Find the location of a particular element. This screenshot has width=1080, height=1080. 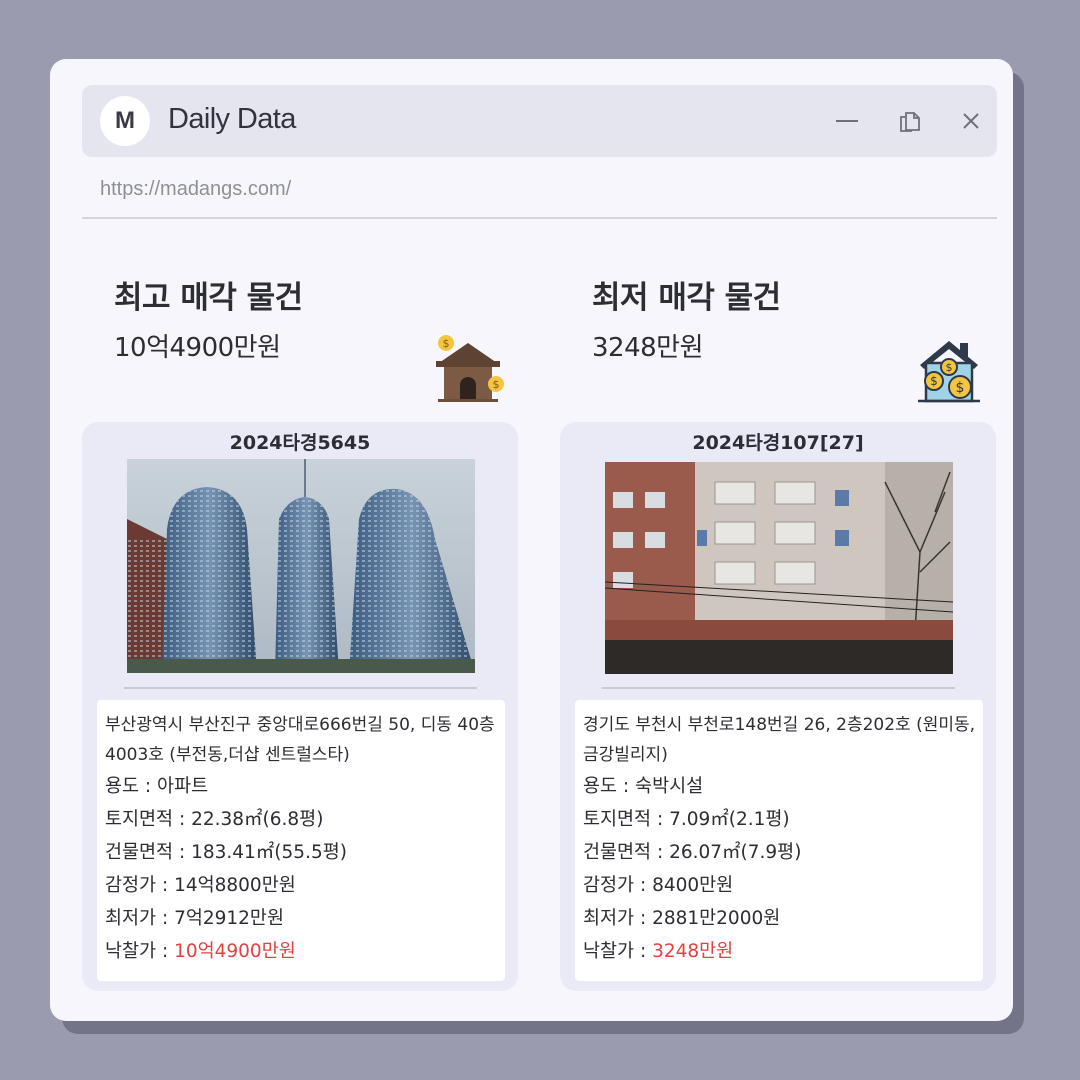

minimum-price-value: 2881만2000원 is located at coordinates (716, 918).